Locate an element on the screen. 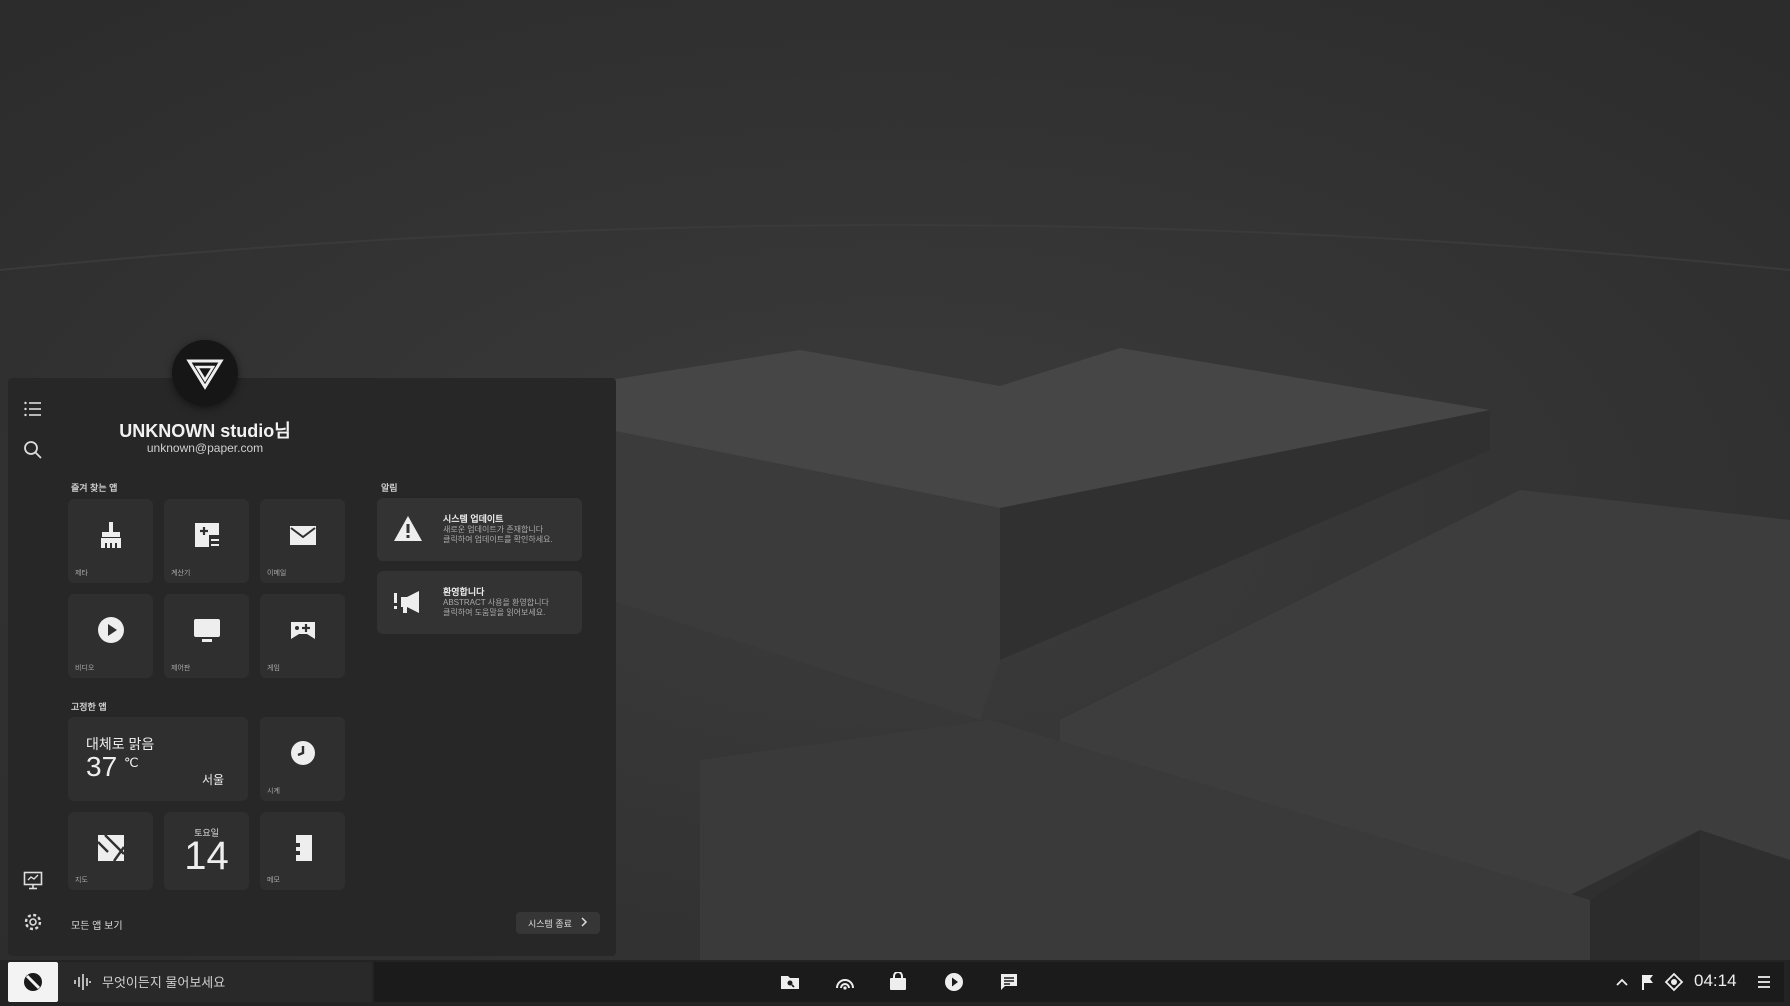 This screenshot has height=1006, width=1790. map-icon is located at coordinates (110, 848).